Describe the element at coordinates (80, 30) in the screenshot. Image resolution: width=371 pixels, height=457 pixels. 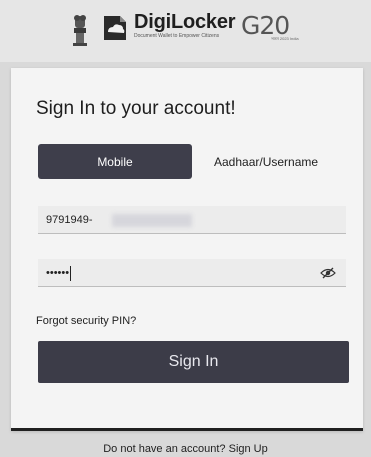
I see `national-emblem-icon` at that location.